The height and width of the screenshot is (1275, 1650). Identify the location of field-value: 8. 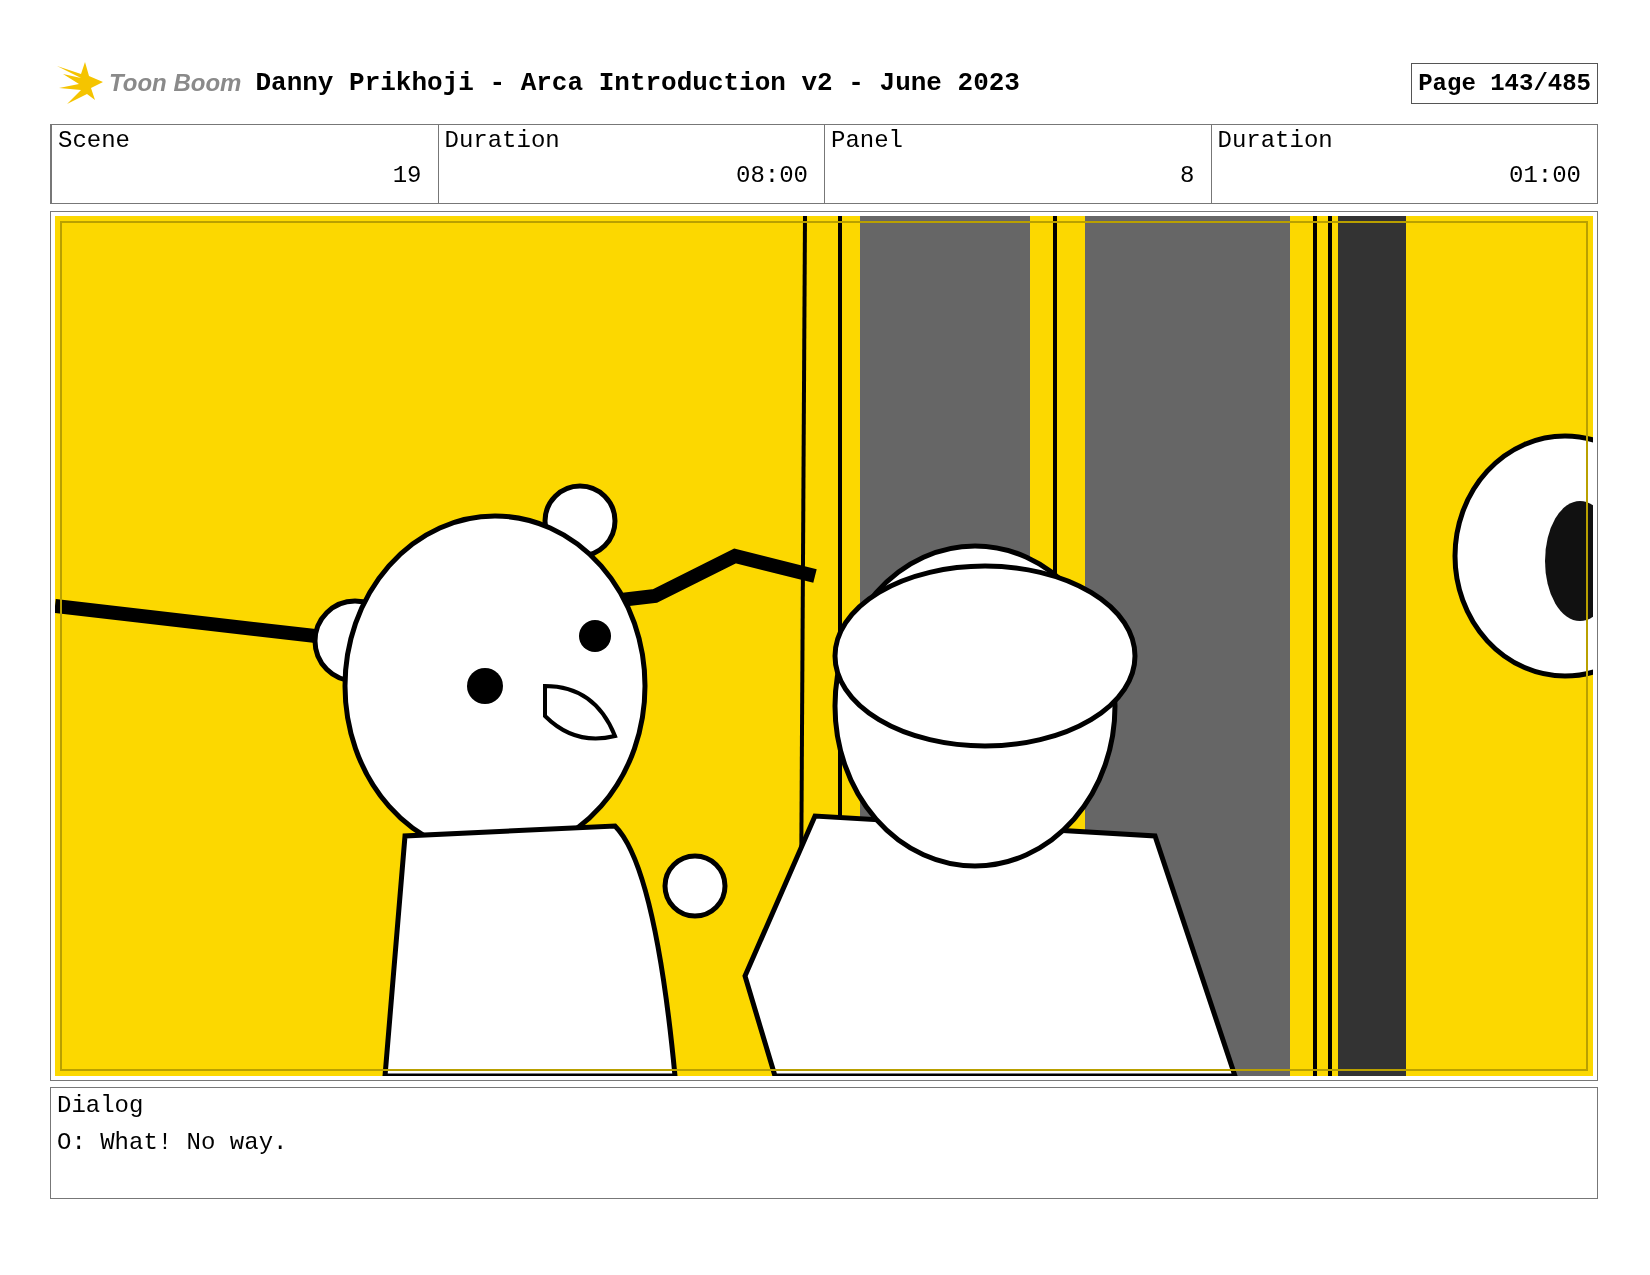
(1187, 175).